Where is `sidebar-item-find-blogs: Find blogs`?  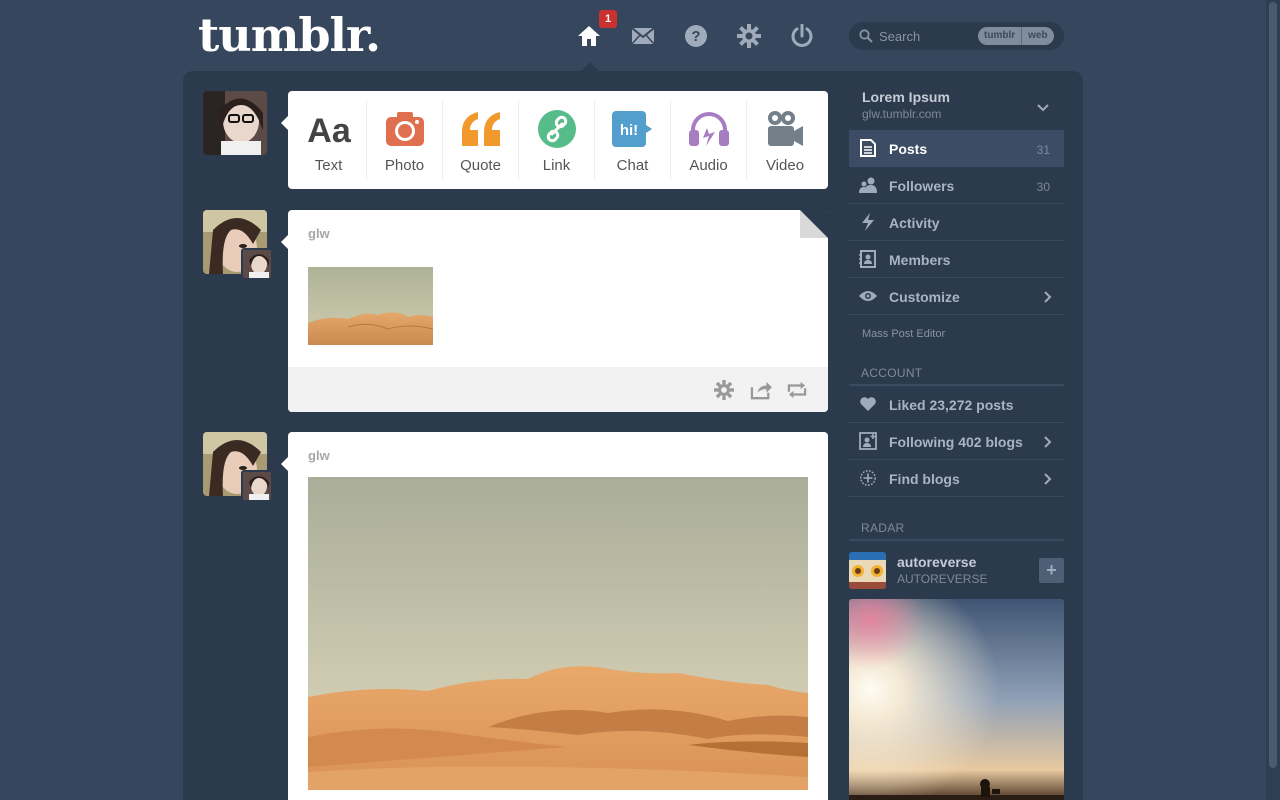 sidebar-item-find-blogs: Find blogs is located at coordinates (956, 478).